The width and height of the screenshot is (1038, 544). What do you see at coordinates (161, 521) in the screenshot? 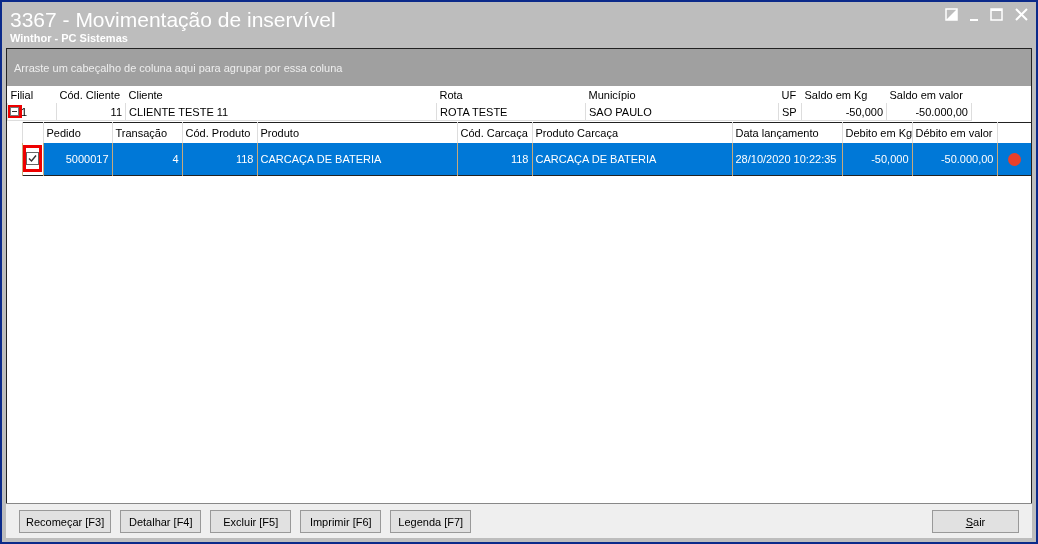
I see `toolbar-button: Detalhar [F4]` at bounding box center [161, 521].